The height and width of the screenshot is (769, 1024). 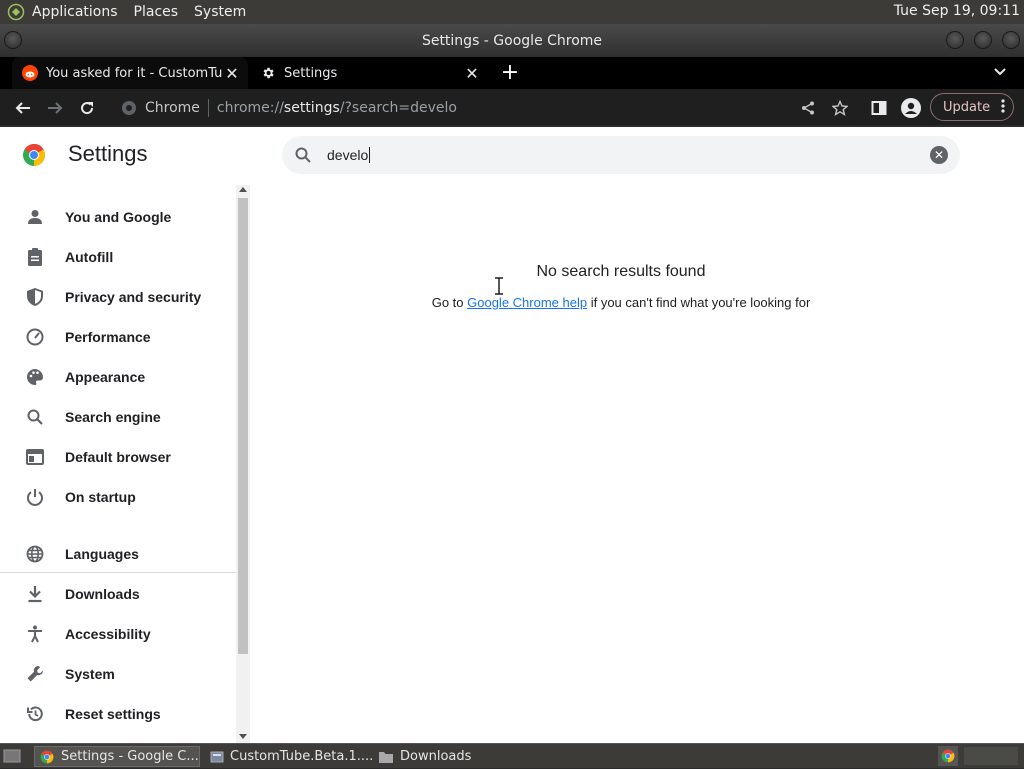 What do you see at coordinates (1011, 40) in the screenshot?
I see `close-window-button` at bounding box center [1011, 40].